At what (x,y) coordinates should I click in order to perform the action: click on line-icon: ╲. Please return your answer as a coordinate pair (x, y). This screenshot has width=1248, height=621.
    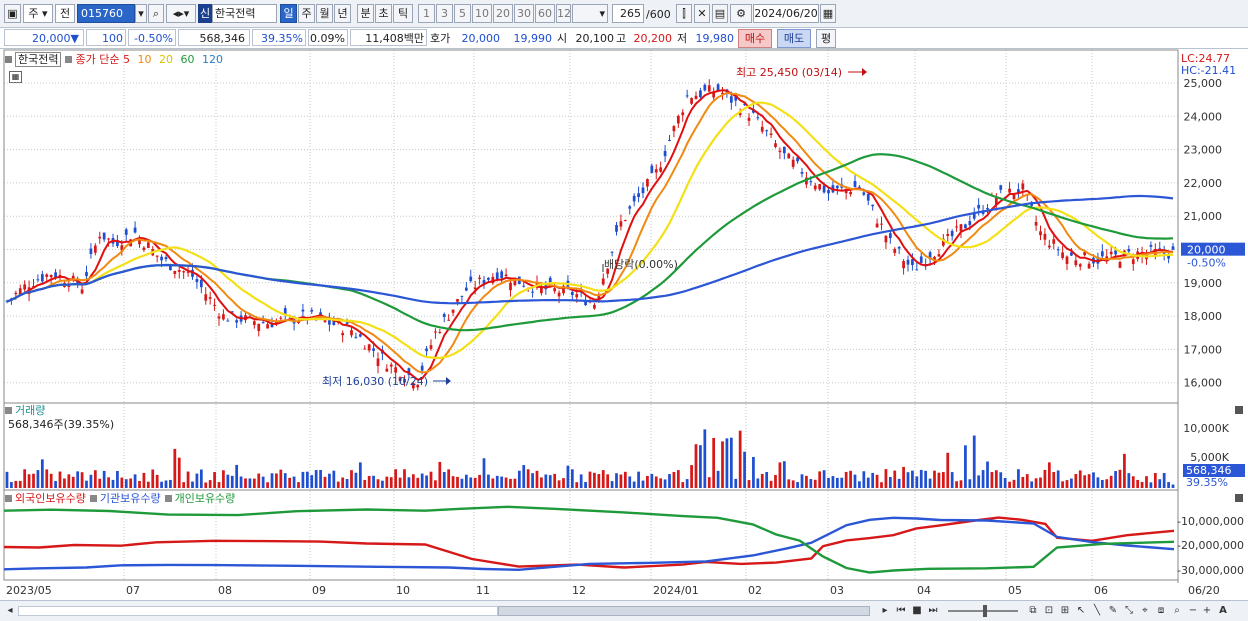
    Looking at the image, I should click on (1097, 611).